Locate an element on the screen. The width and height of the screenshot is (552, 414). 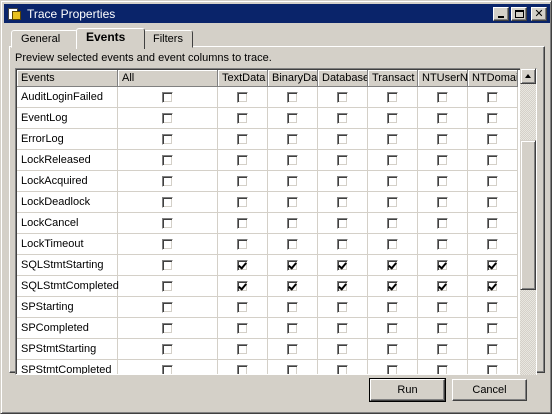
scroll-up-button is located at coordinates (528, 76).